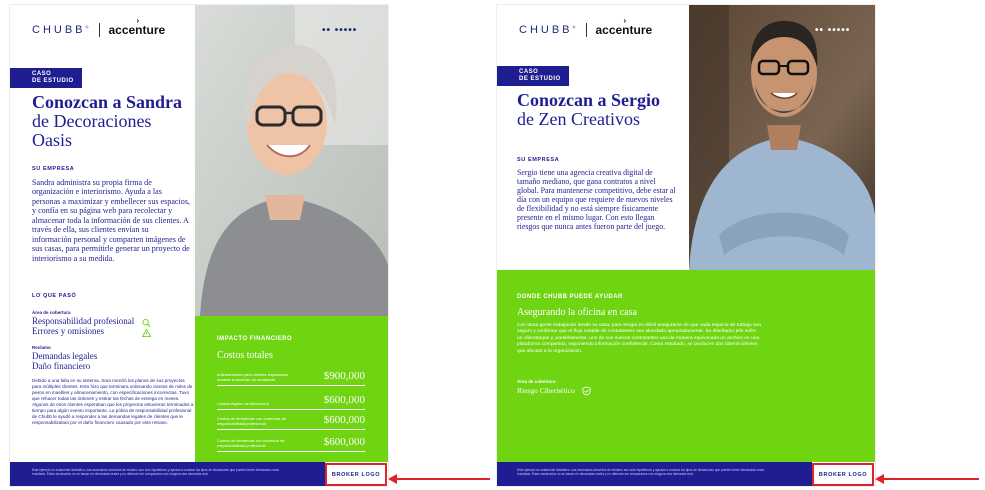  Describe the element at coordinates (61, 366) in the screenshot. I see `claim-item-damage: Daño financiero` at that location.